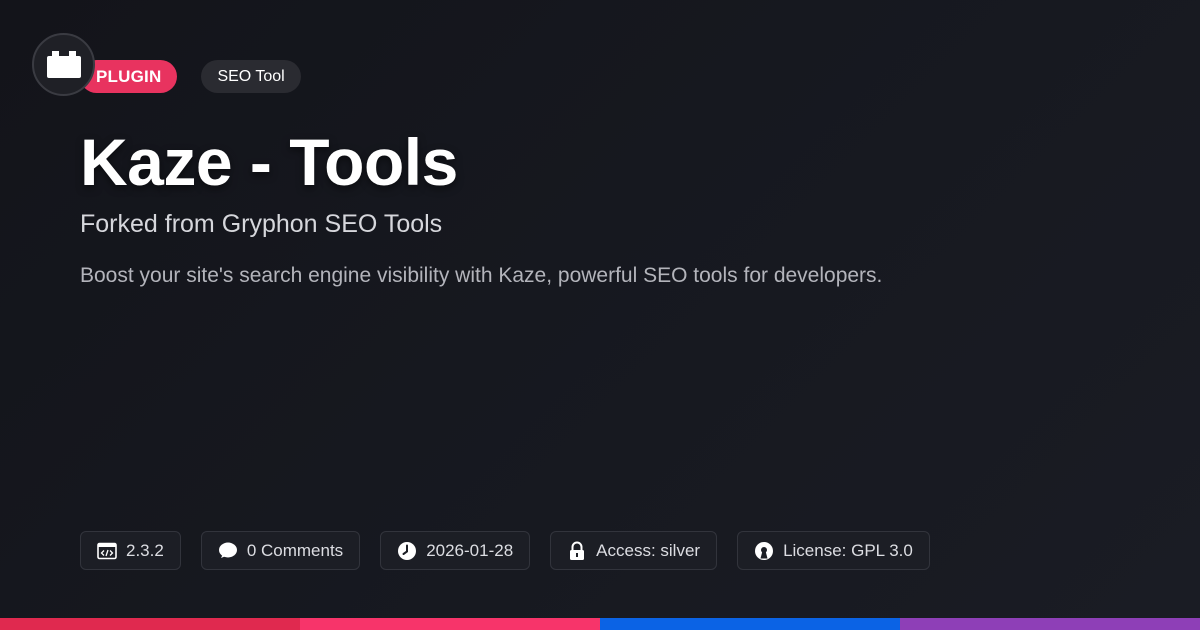  I want to click on access-text: Access: silver, so click(648, 550).